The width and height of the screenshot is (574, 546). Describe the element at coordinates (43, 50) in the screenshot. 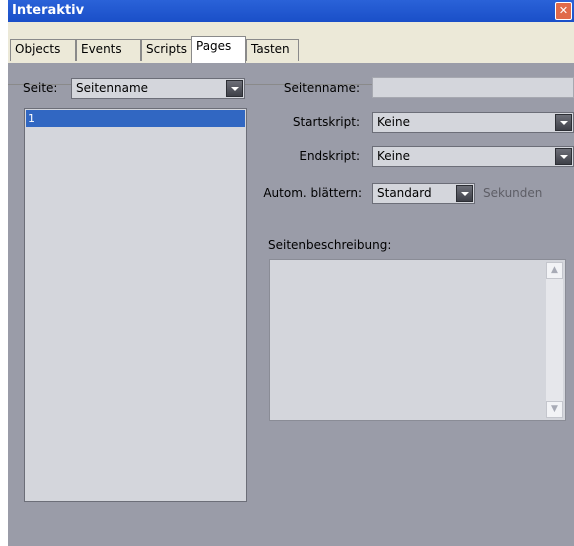

I see `tab-objects: Objects` at that location.